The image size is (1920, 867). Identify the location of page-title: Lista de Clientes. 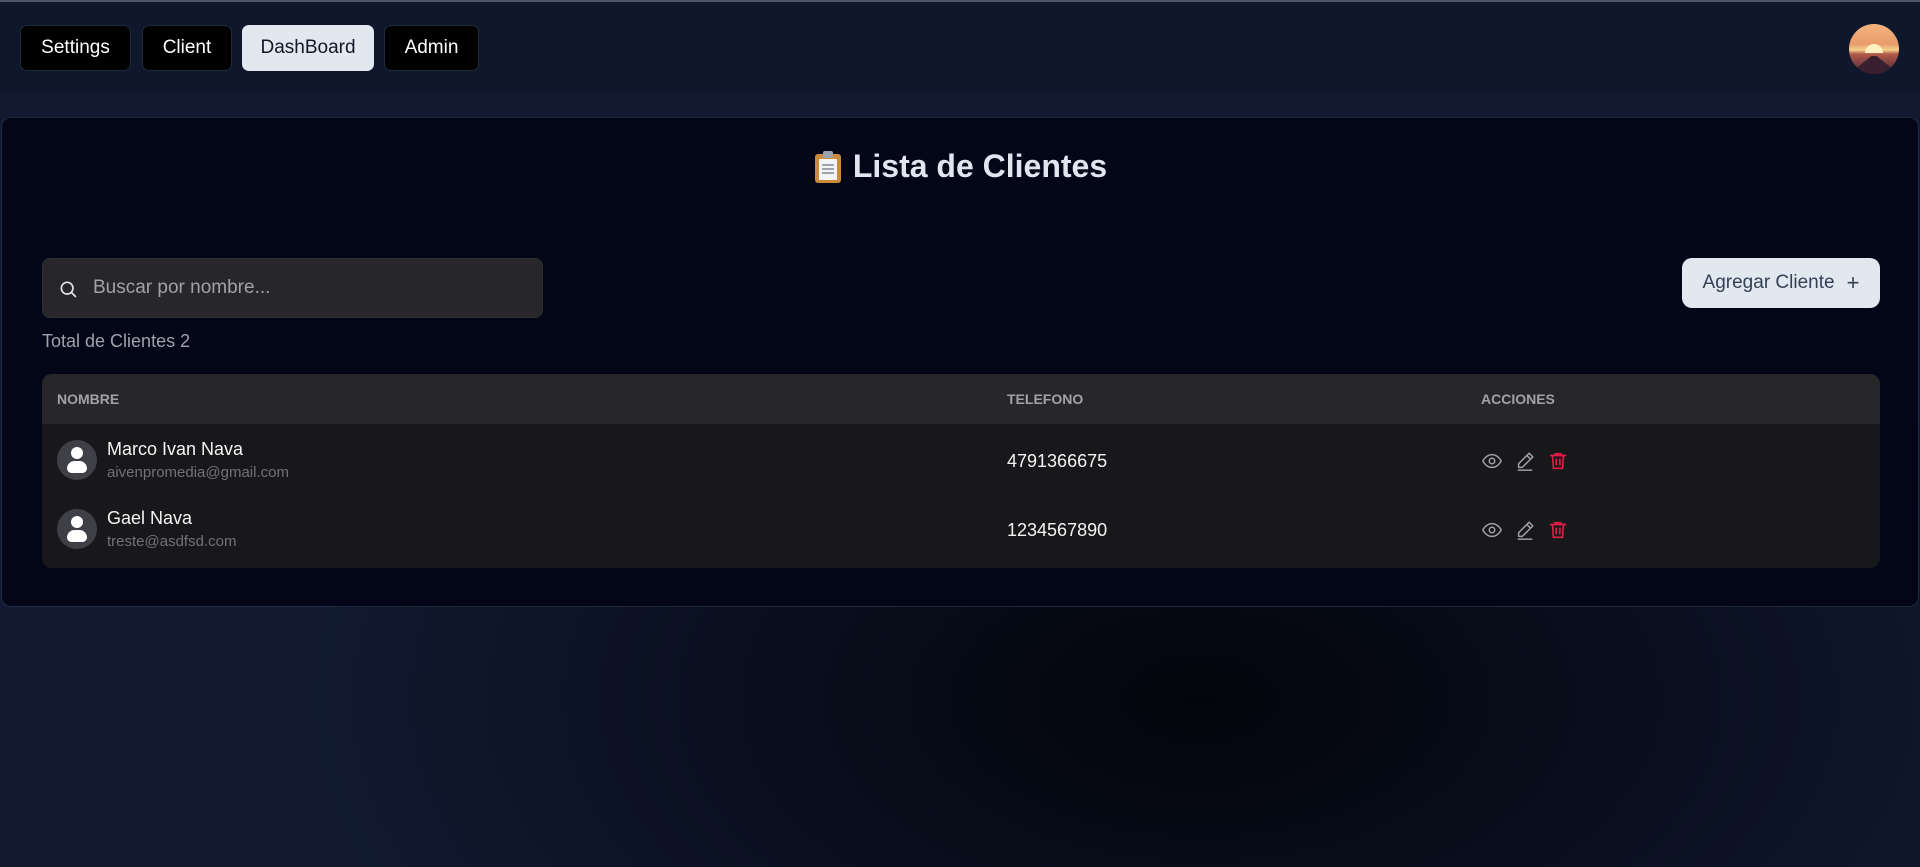
(961, 166).